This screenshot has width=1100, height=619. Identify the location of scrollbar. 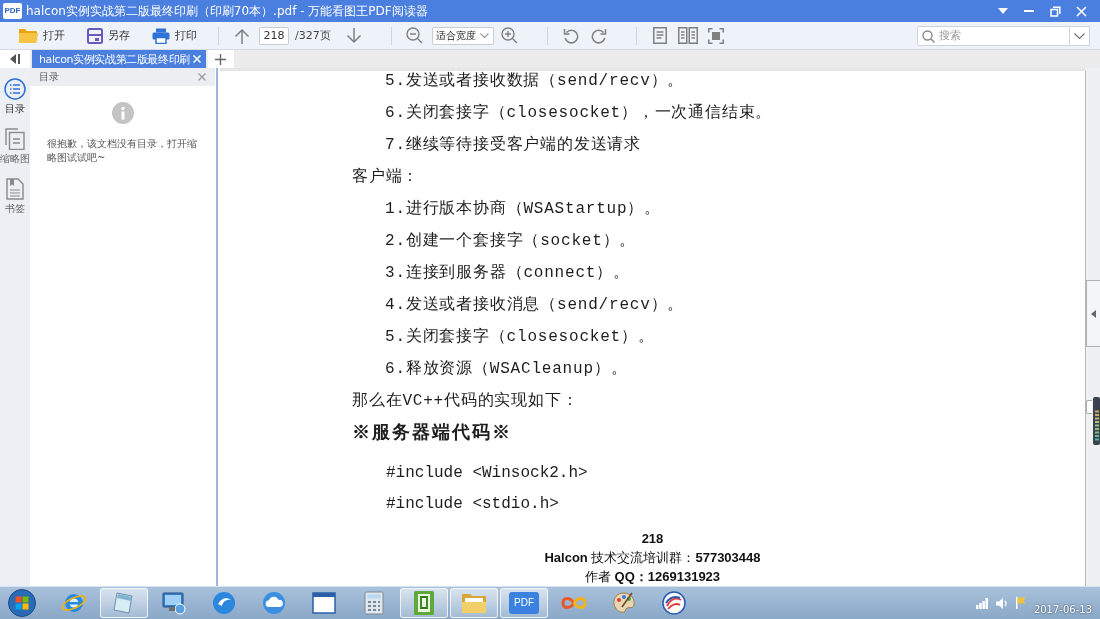
(1093, 327).